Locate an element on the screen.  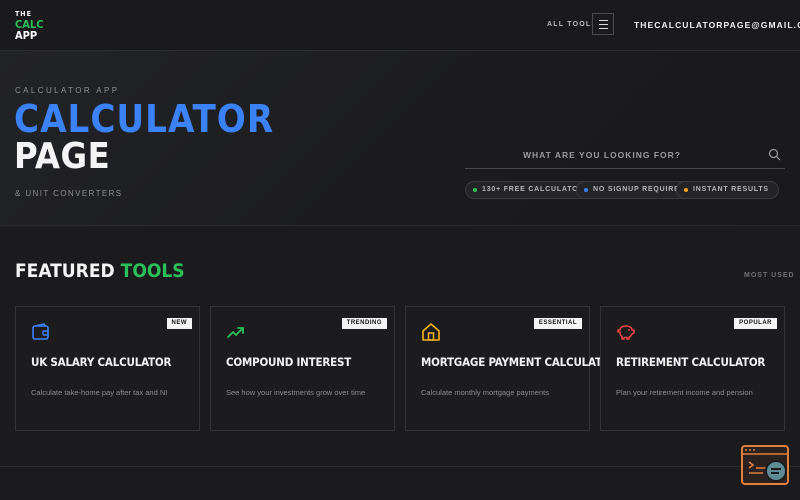
home-icon is located at coordinates (431, 332).